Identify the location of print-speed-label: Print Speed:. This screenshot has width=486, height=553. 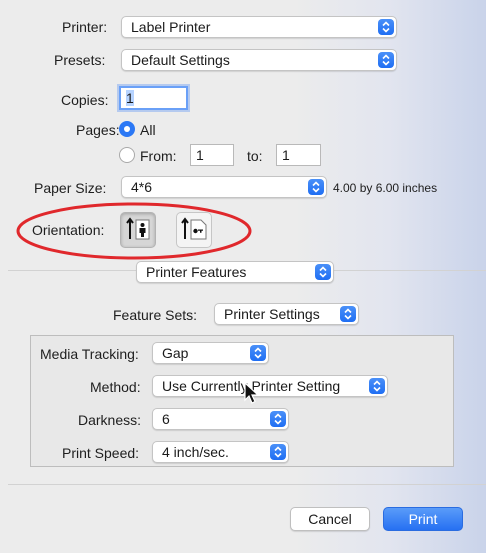
(101, 453).